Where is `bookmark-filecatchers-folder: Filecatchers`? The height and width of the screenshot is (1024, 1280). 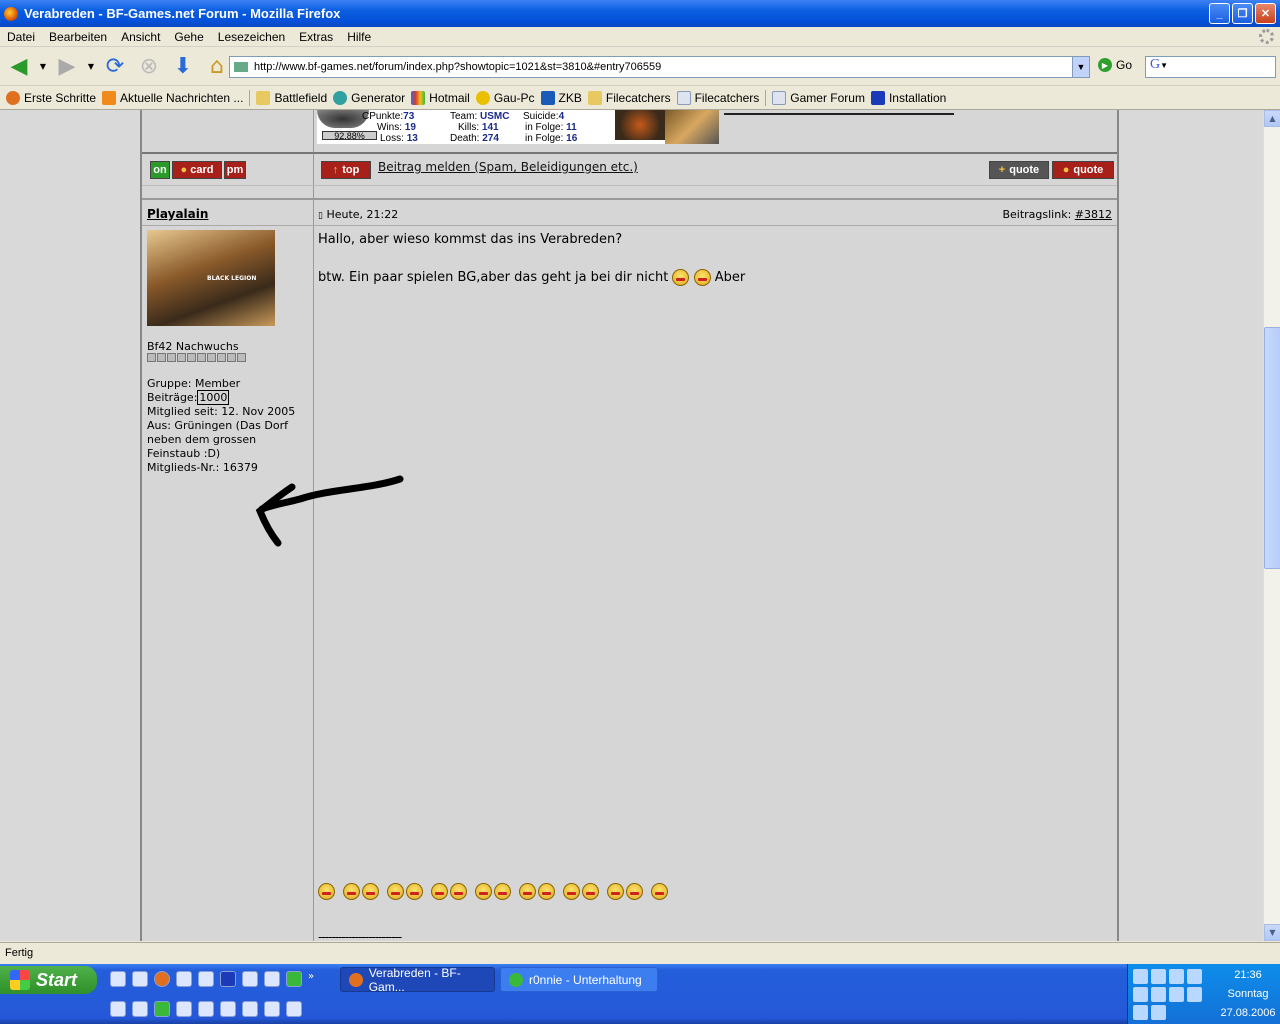
bookmark-filecatchers-folder: Filecatchers is located at coordinates (629, 97).